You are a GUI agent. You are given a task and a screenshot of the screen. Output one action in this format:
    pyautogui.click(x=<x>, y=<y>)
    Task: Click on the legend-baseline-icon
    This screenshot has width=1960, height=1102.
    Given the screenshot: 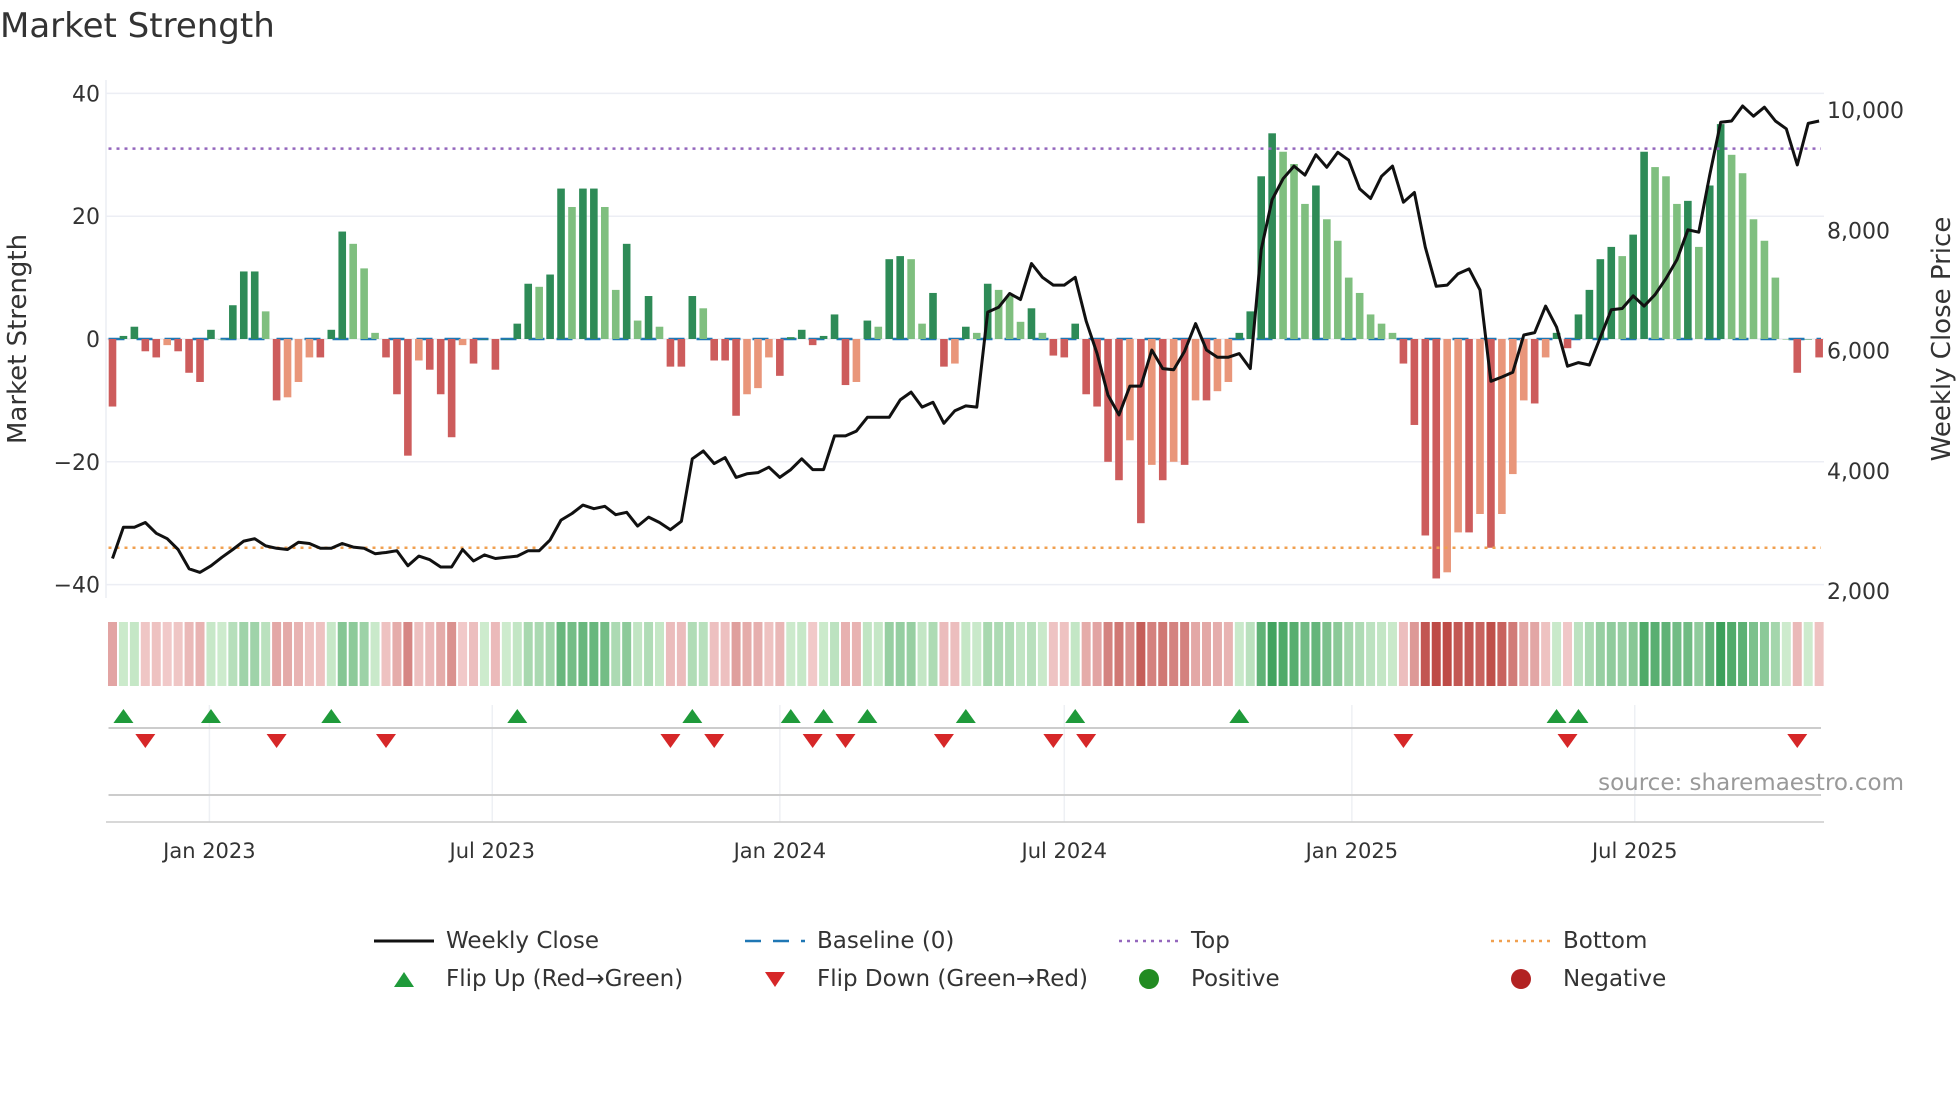 What is the action you would take?
    pyautogui.click(x=775, y=941)
    